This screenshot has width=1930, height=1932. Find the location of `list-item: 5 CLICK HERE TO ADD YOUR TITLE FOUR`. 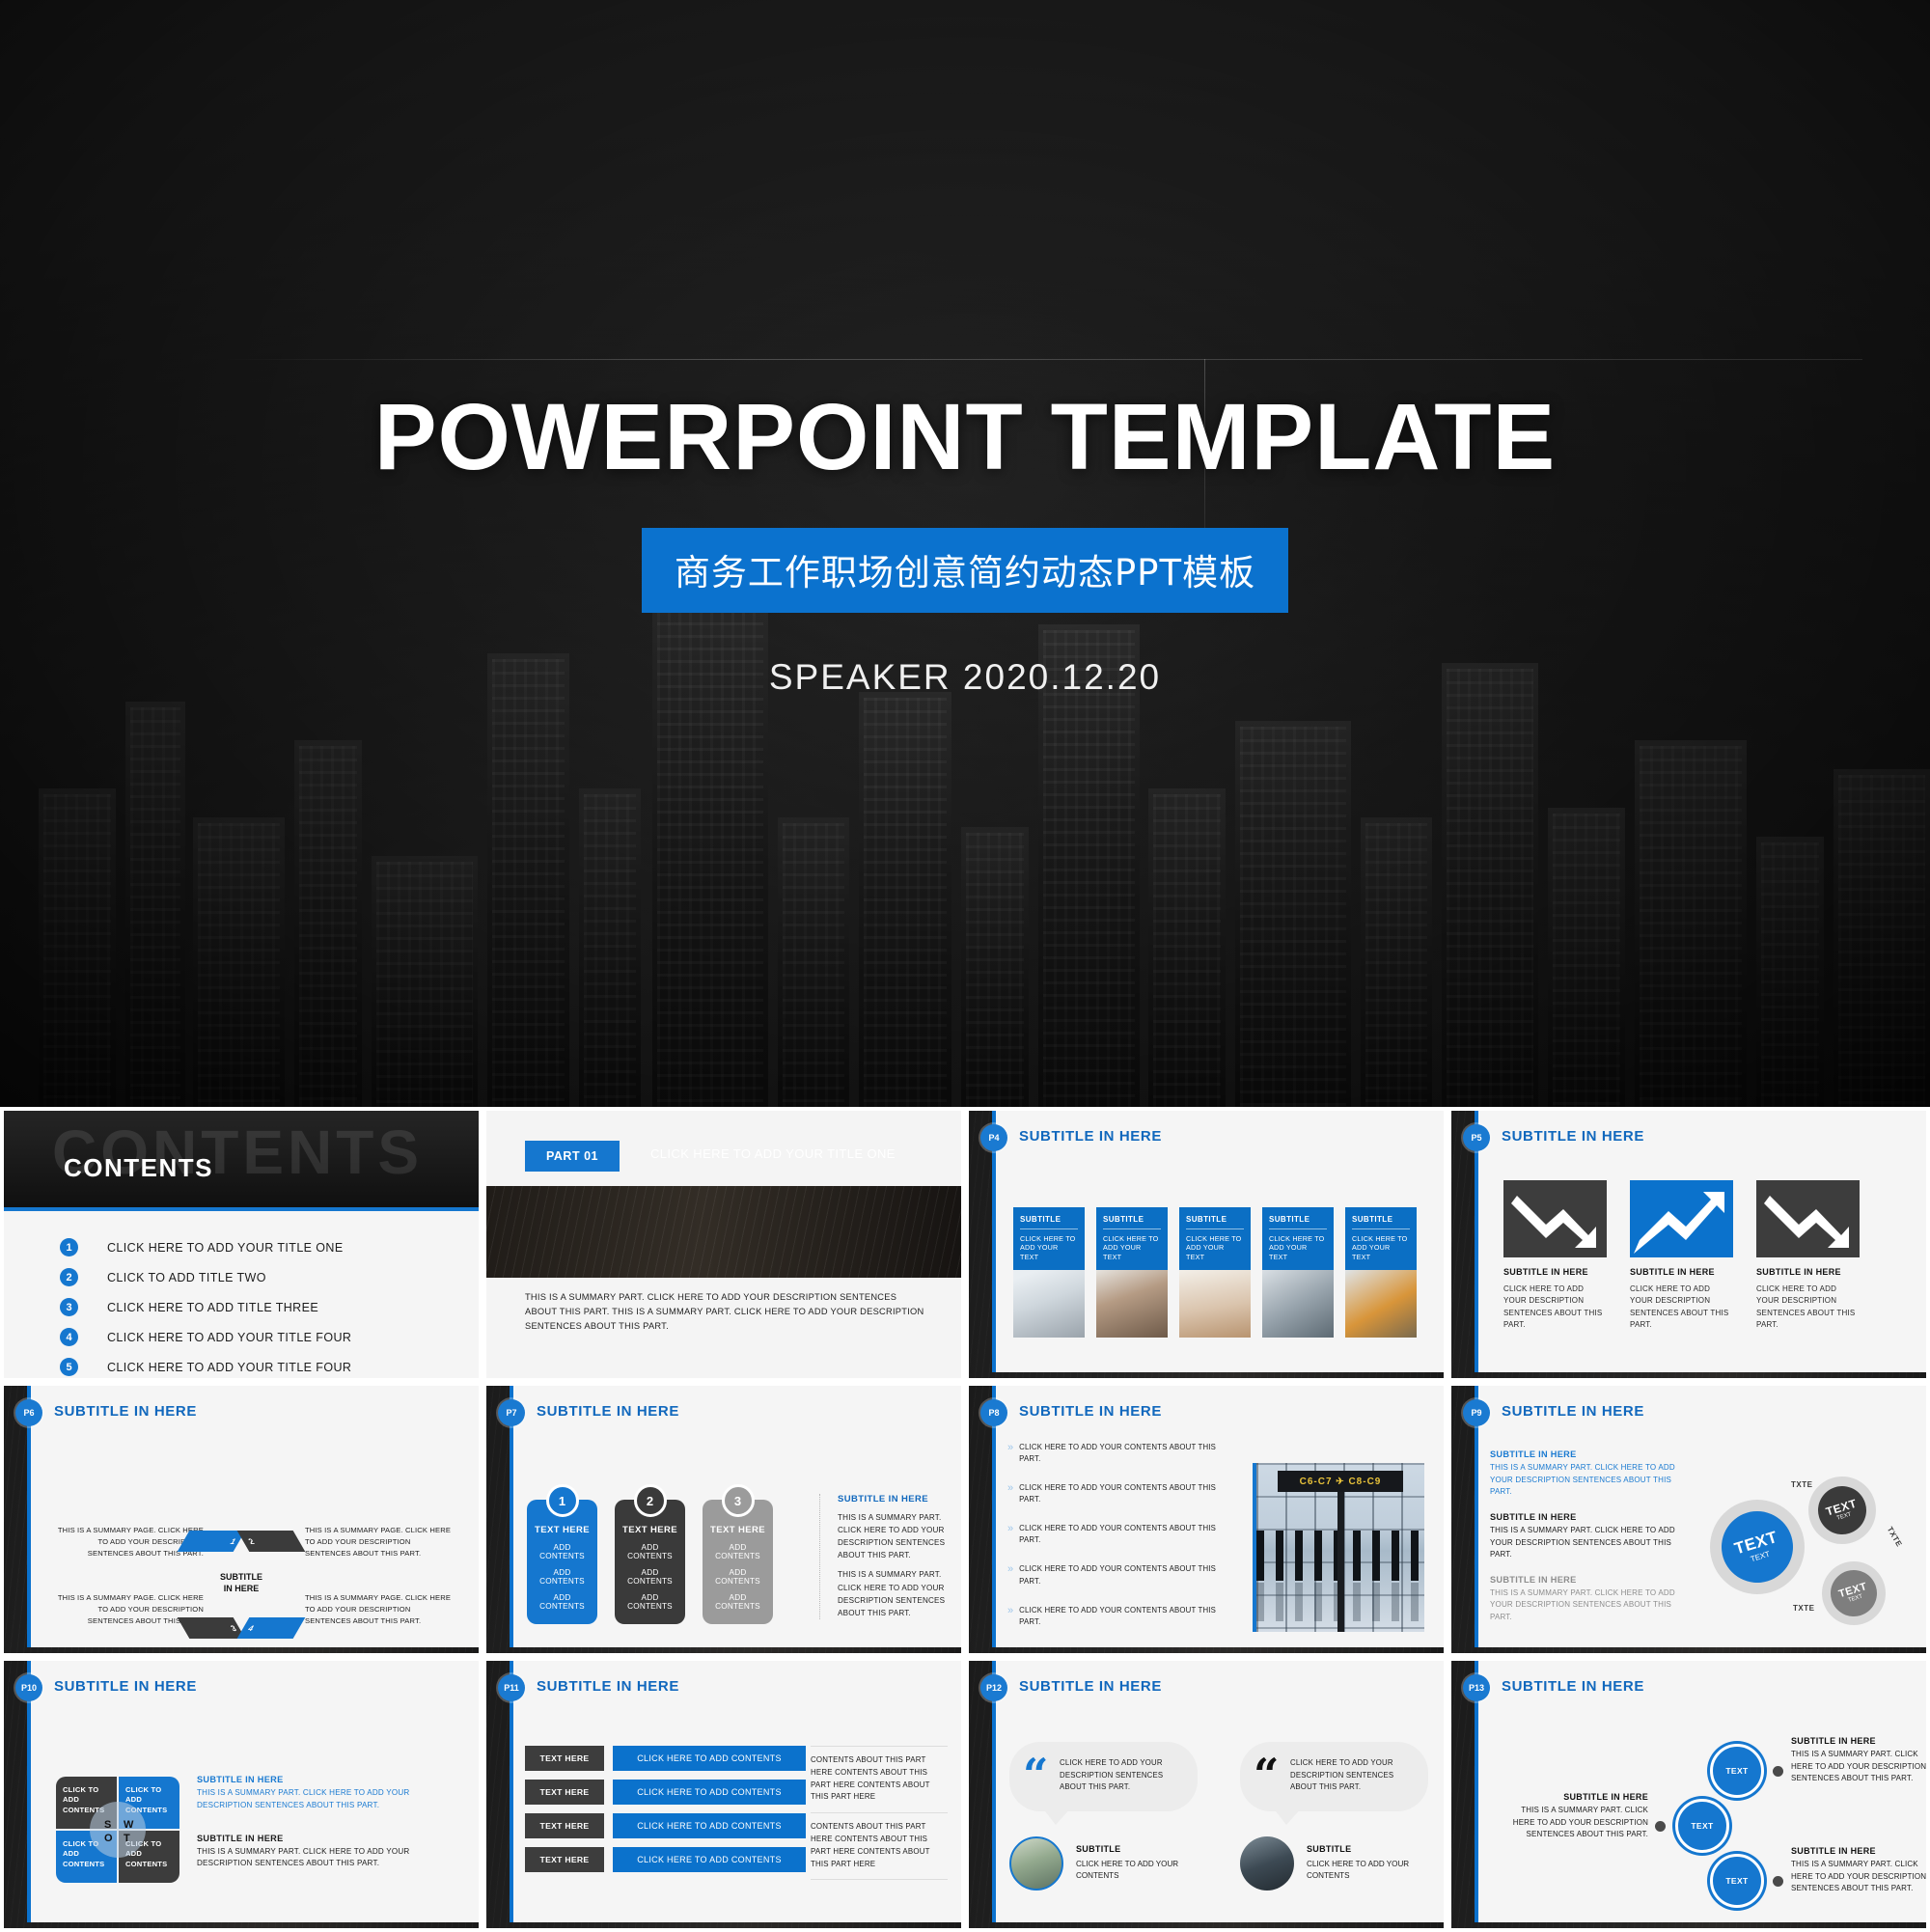

list-item: 5 CLICK HERE TO ADD YOUR TITLE FOUR is located at coordinates (259, 1365).